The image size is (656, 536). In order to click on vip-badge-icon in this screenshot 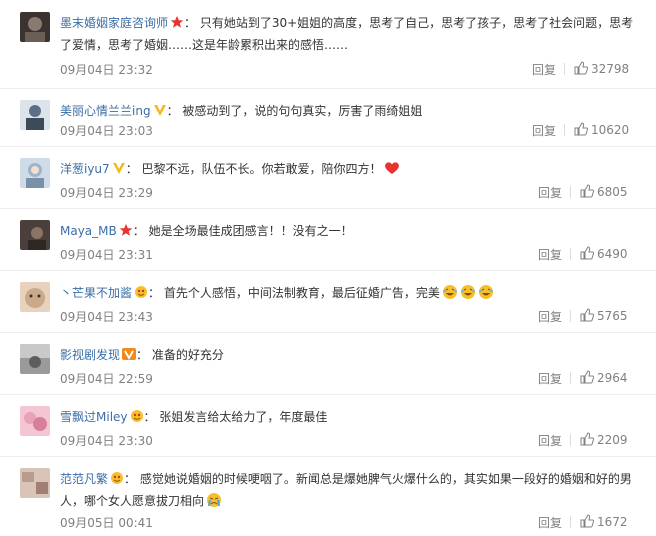, I will do `click(129, 353)`.